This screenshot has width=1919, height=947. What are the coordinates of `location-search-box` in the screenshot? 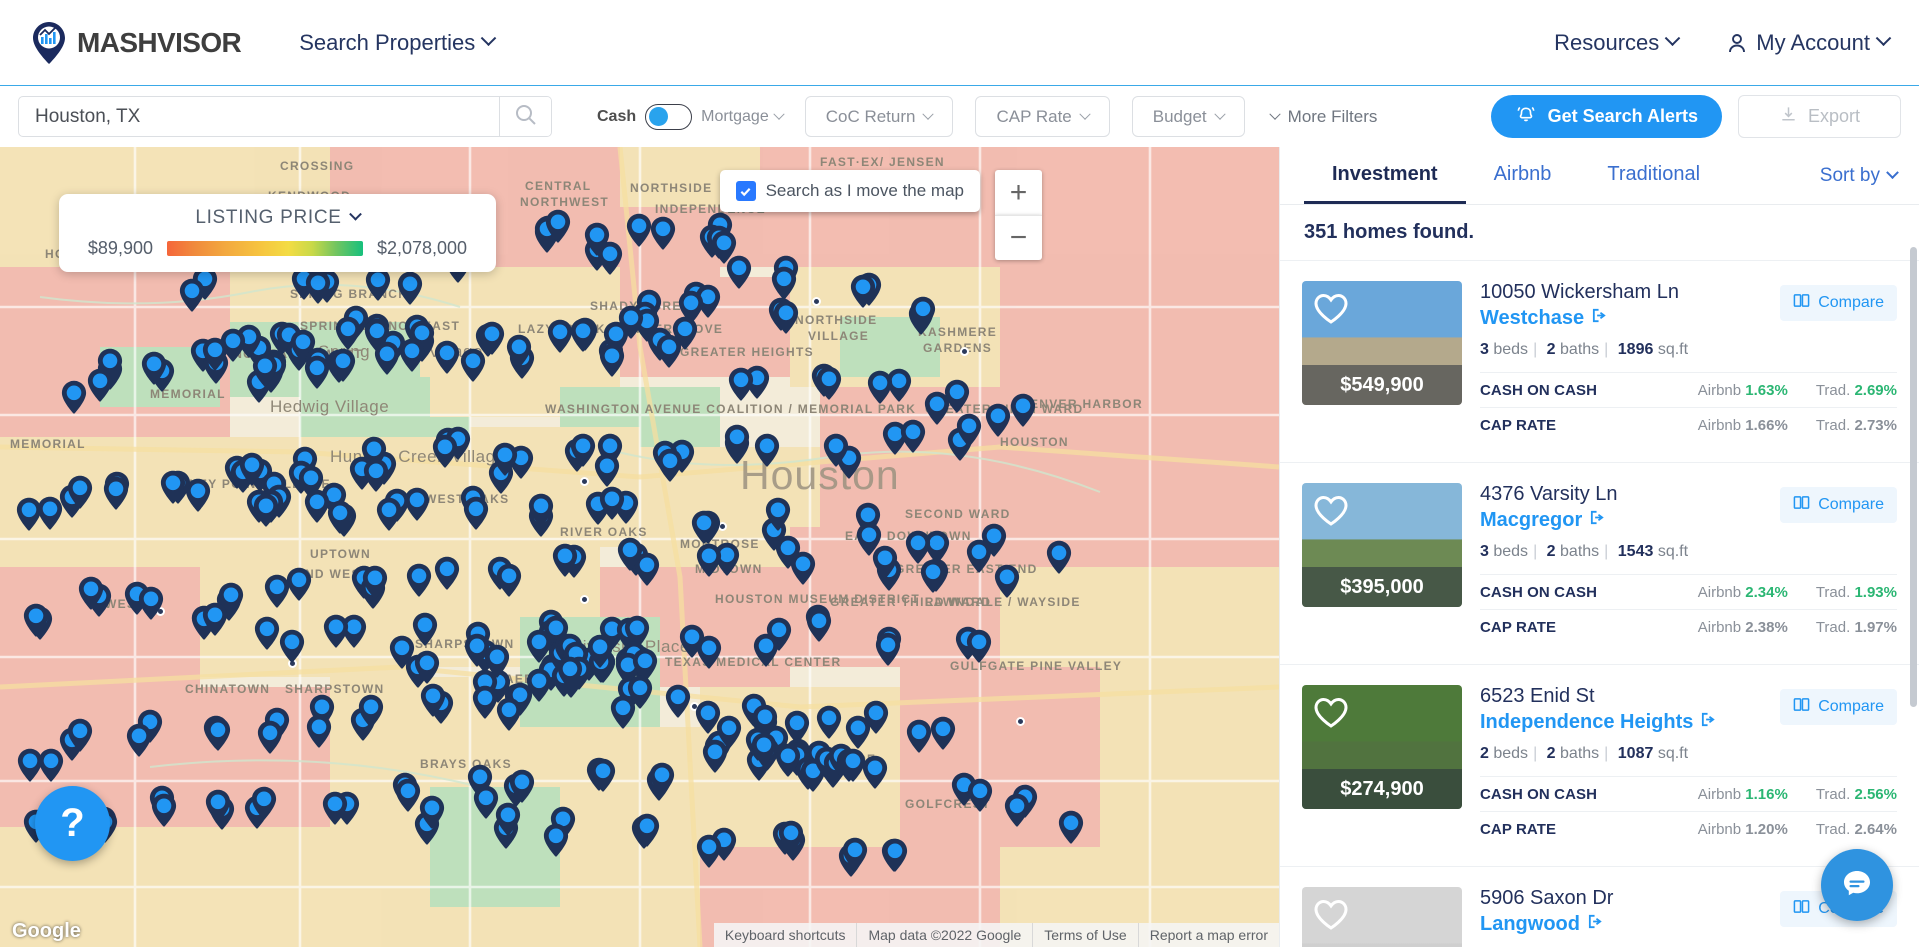 It's located at (285, 116).